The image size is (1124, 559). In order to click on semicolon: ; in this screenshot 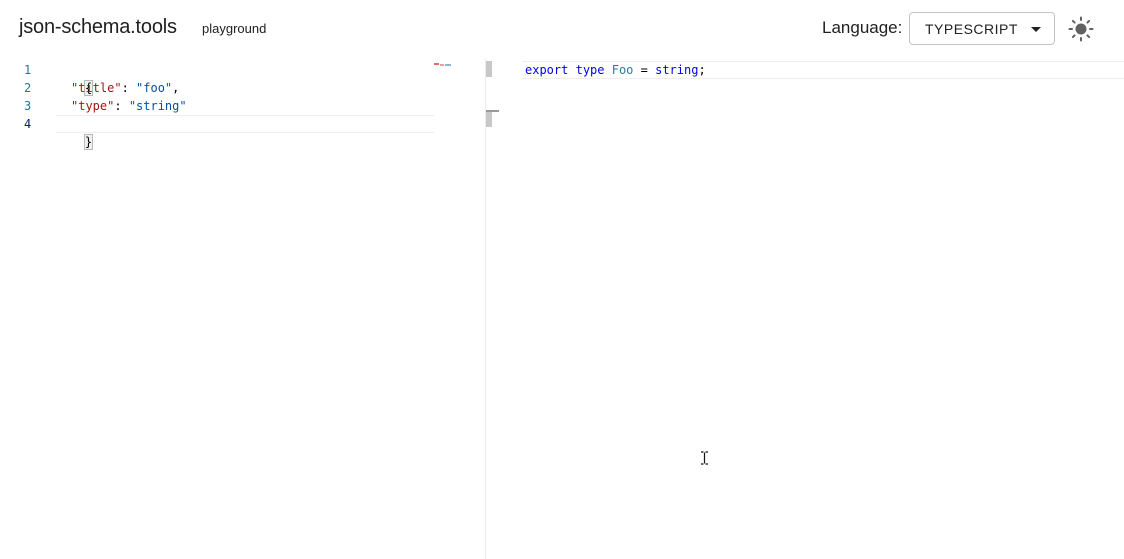, I will do `click(702, 70)`.